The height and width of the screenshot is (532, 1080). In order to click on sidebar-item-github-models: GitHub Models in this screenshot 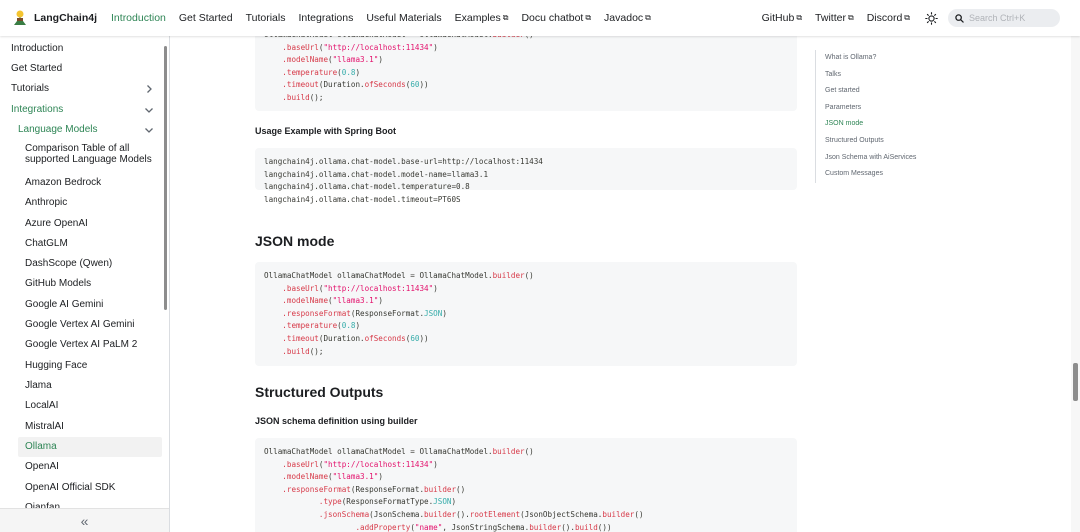, I will do `click(81, 284)`.